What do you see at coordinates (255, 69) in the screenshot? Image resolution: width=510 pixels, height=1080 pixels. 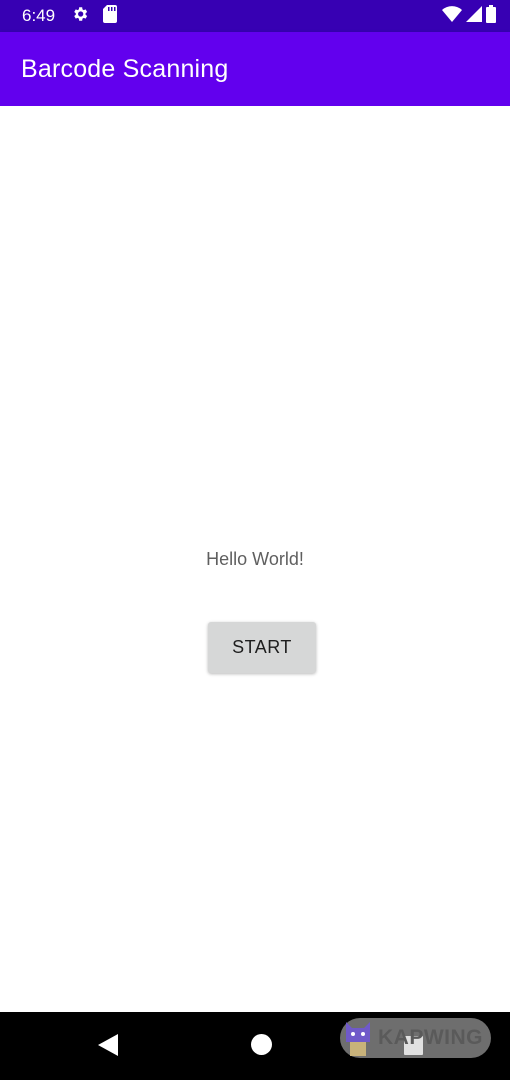 I see `app-bar: Barcode Scanning` at bounding box center [255, 69].